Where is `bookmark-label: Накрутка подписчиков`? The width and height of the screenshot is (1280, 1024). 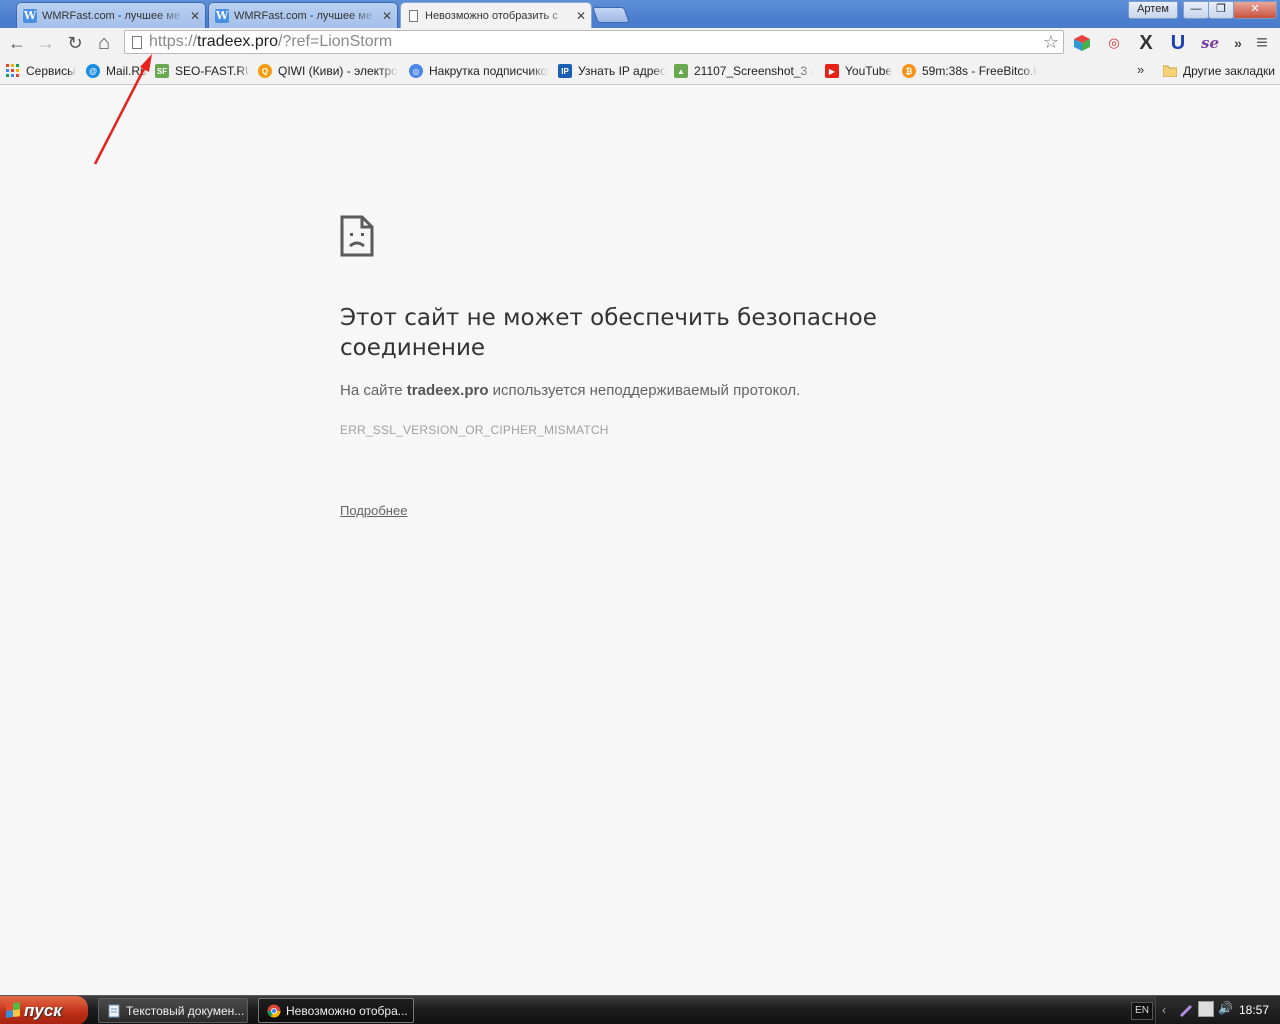 bookmark-label: Накрутка подписчиков is located at coordinates (489, 71).